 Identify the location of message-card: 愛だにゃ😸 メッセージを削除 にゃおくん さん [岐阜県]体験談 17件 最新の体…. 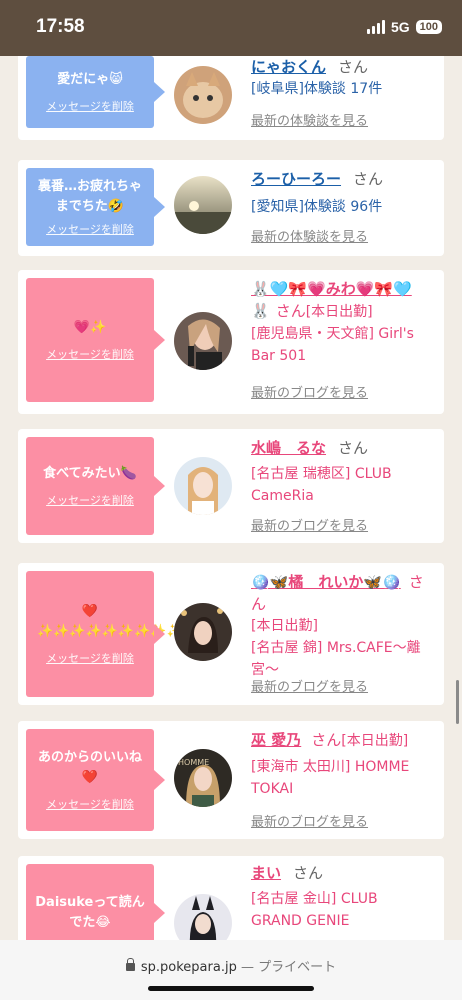
(231, 98).